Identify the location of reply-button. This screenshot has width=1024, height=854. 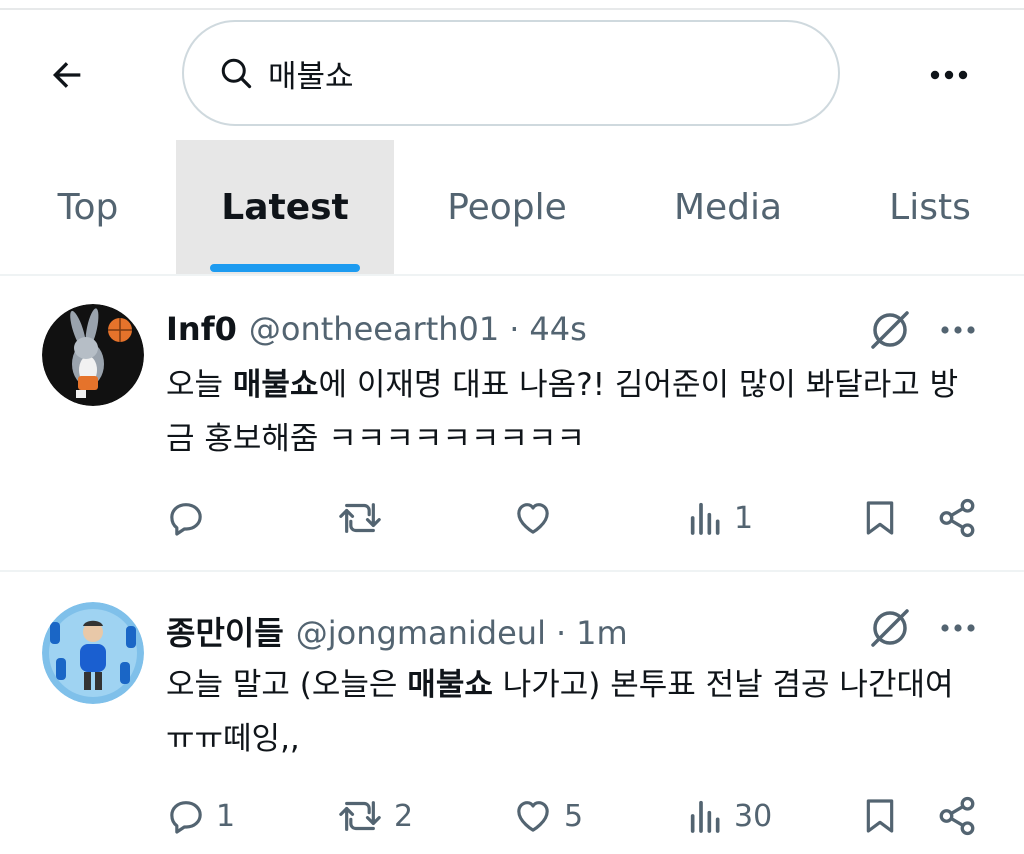
(191, 518).